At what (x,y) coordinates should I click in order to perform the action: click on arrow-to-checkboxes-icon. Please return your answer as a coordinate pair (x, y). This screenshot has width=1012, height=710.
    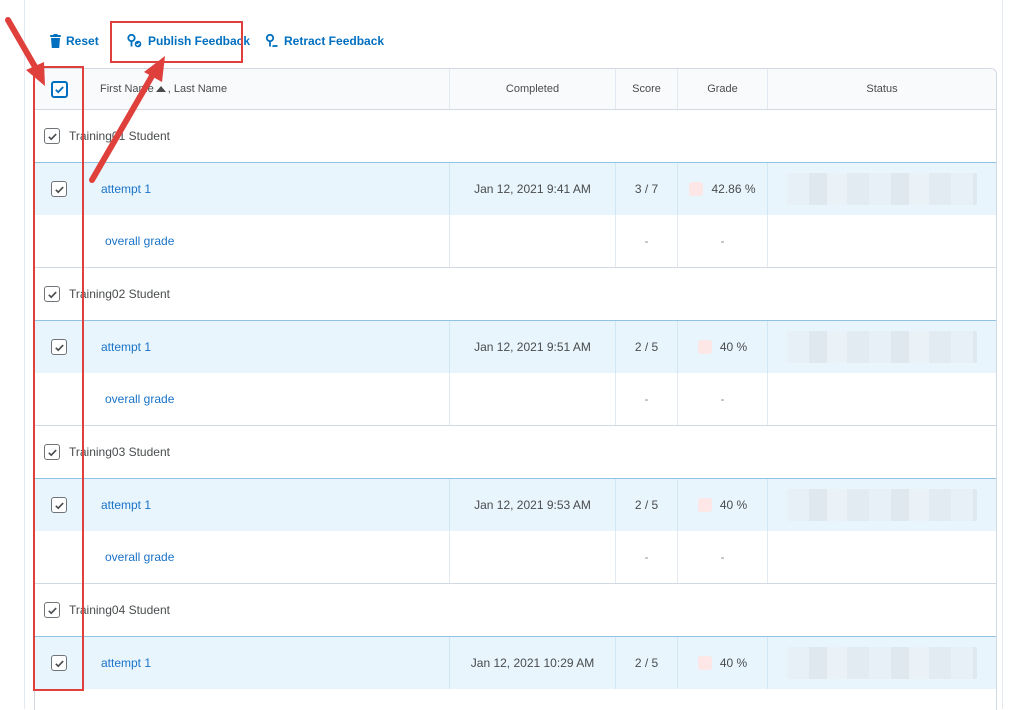
    Looking at the image, I should click on (25, 51).